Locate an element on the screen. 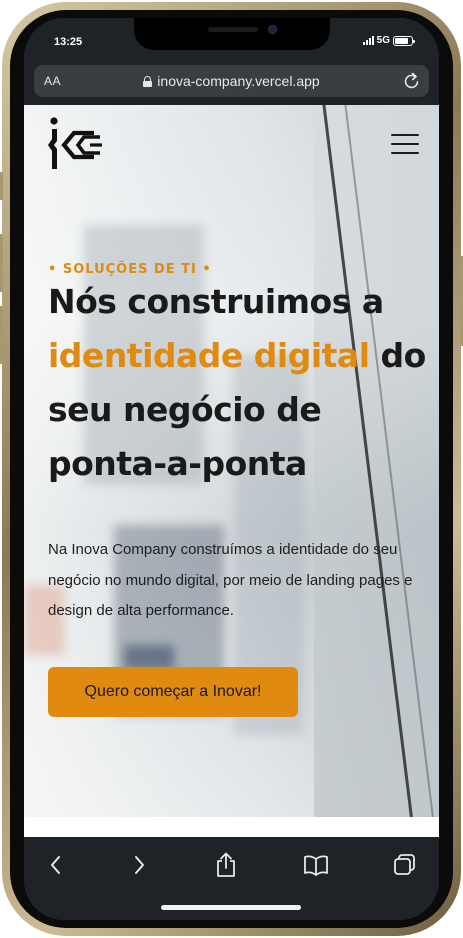  battery-icon is located at coordinates (404, 40).